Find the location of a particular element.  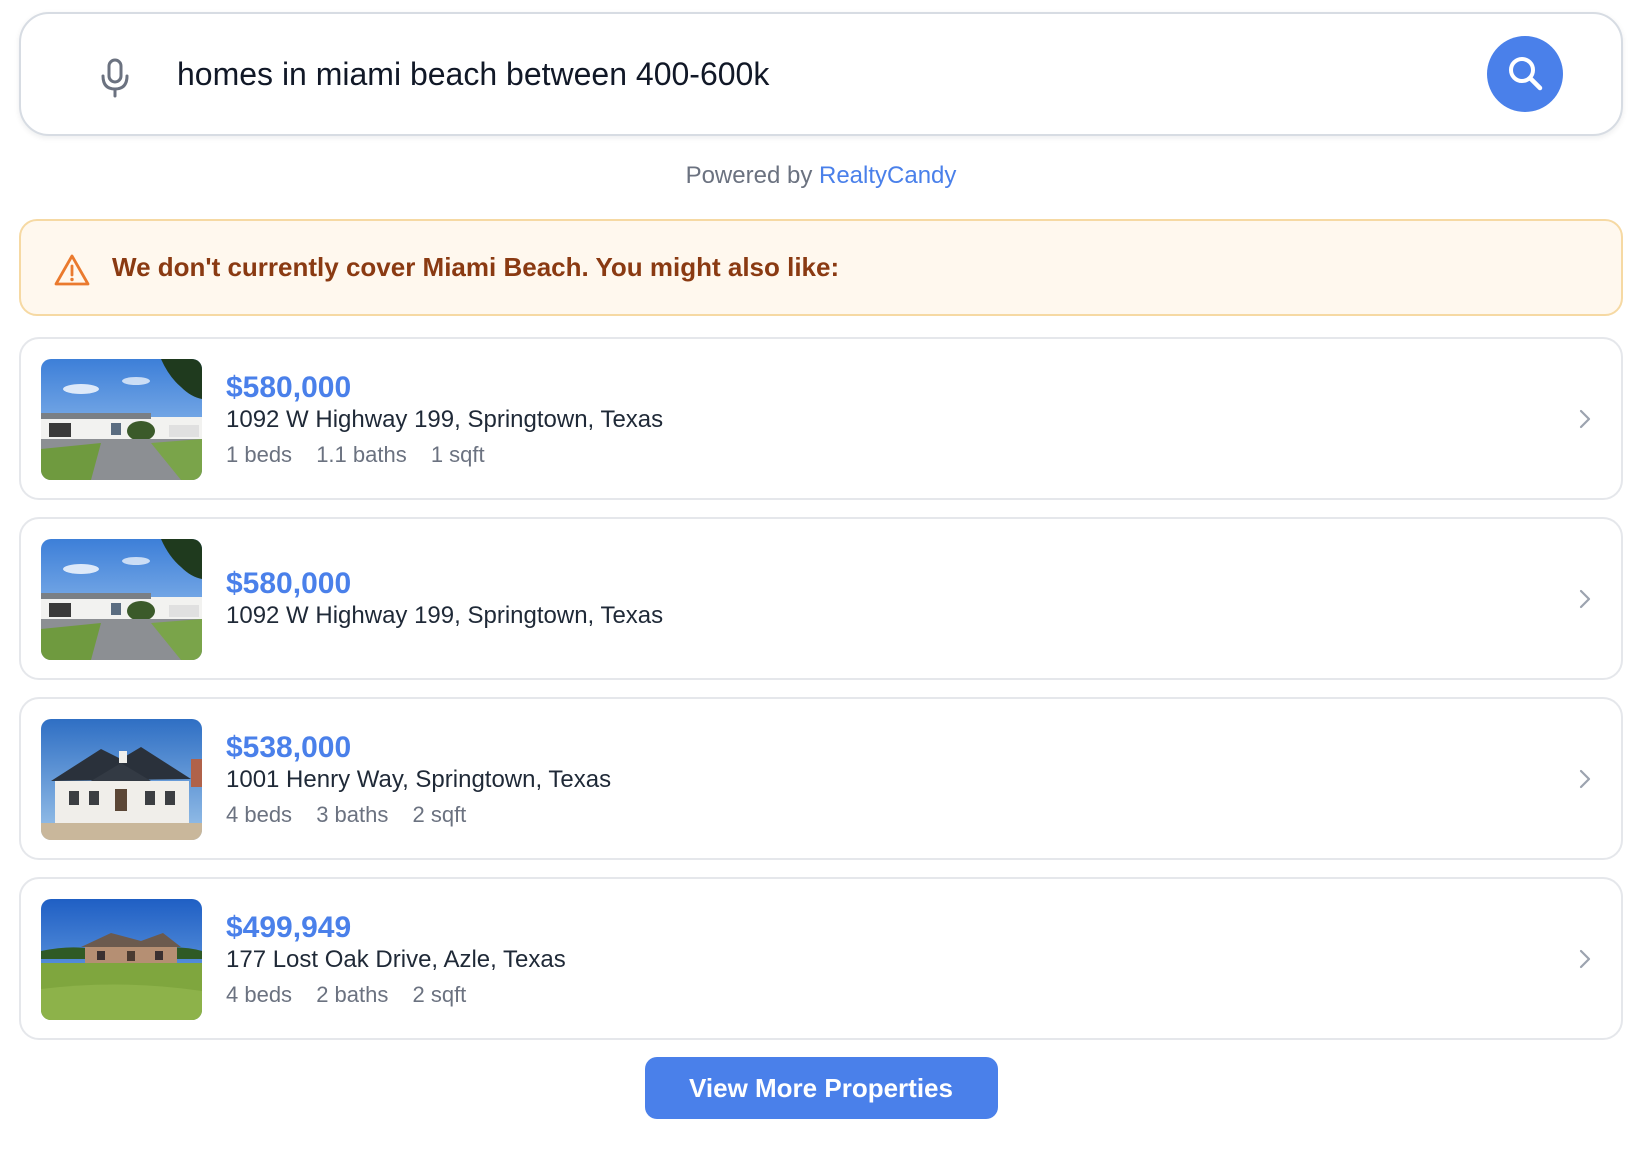

listing-specs: 4 beds 3 baths 2 sqft is located at coordinates (418, 815).